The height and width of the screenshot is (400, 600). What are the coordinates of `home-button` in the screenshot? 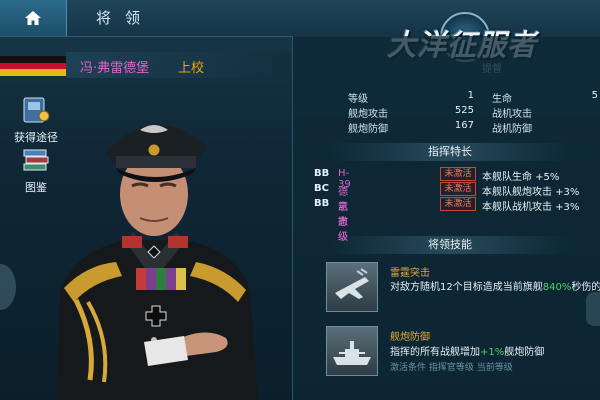 It's located at (33, 18).